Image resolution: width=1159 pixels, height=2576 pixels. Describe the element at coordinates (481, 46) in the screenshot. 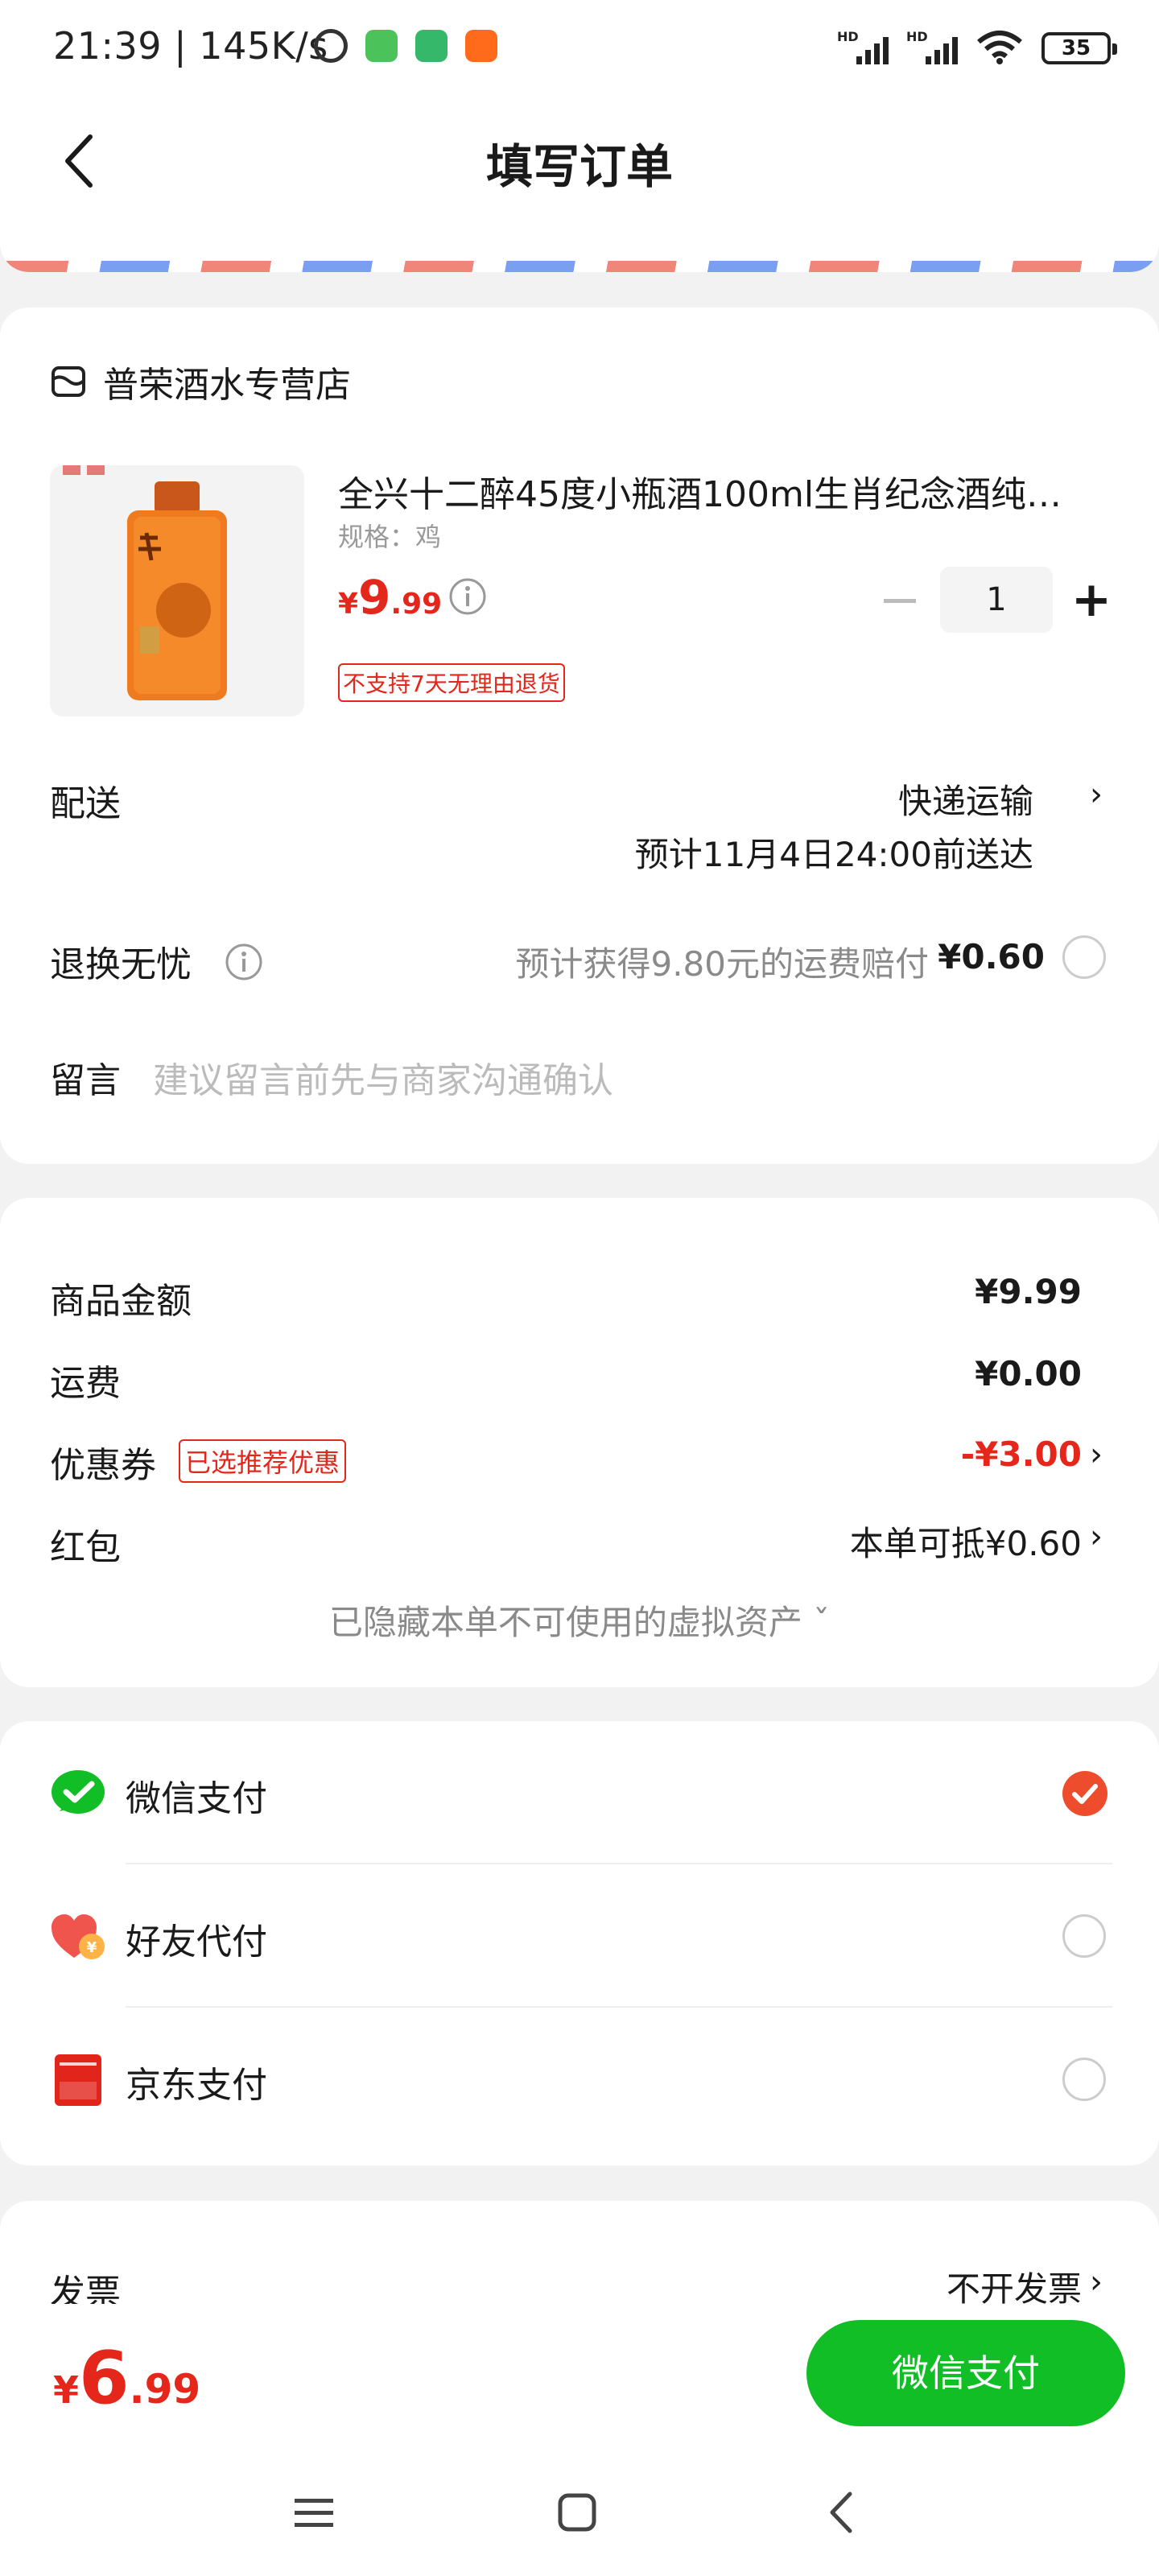

I see `taobao-notification-icon` at that location.